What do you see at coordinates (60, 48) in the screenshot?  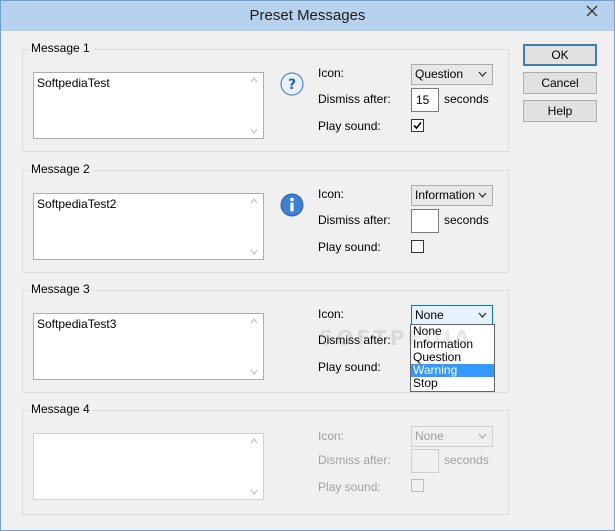 I see `group-label: Message 1` at bounding box center [60, 48].